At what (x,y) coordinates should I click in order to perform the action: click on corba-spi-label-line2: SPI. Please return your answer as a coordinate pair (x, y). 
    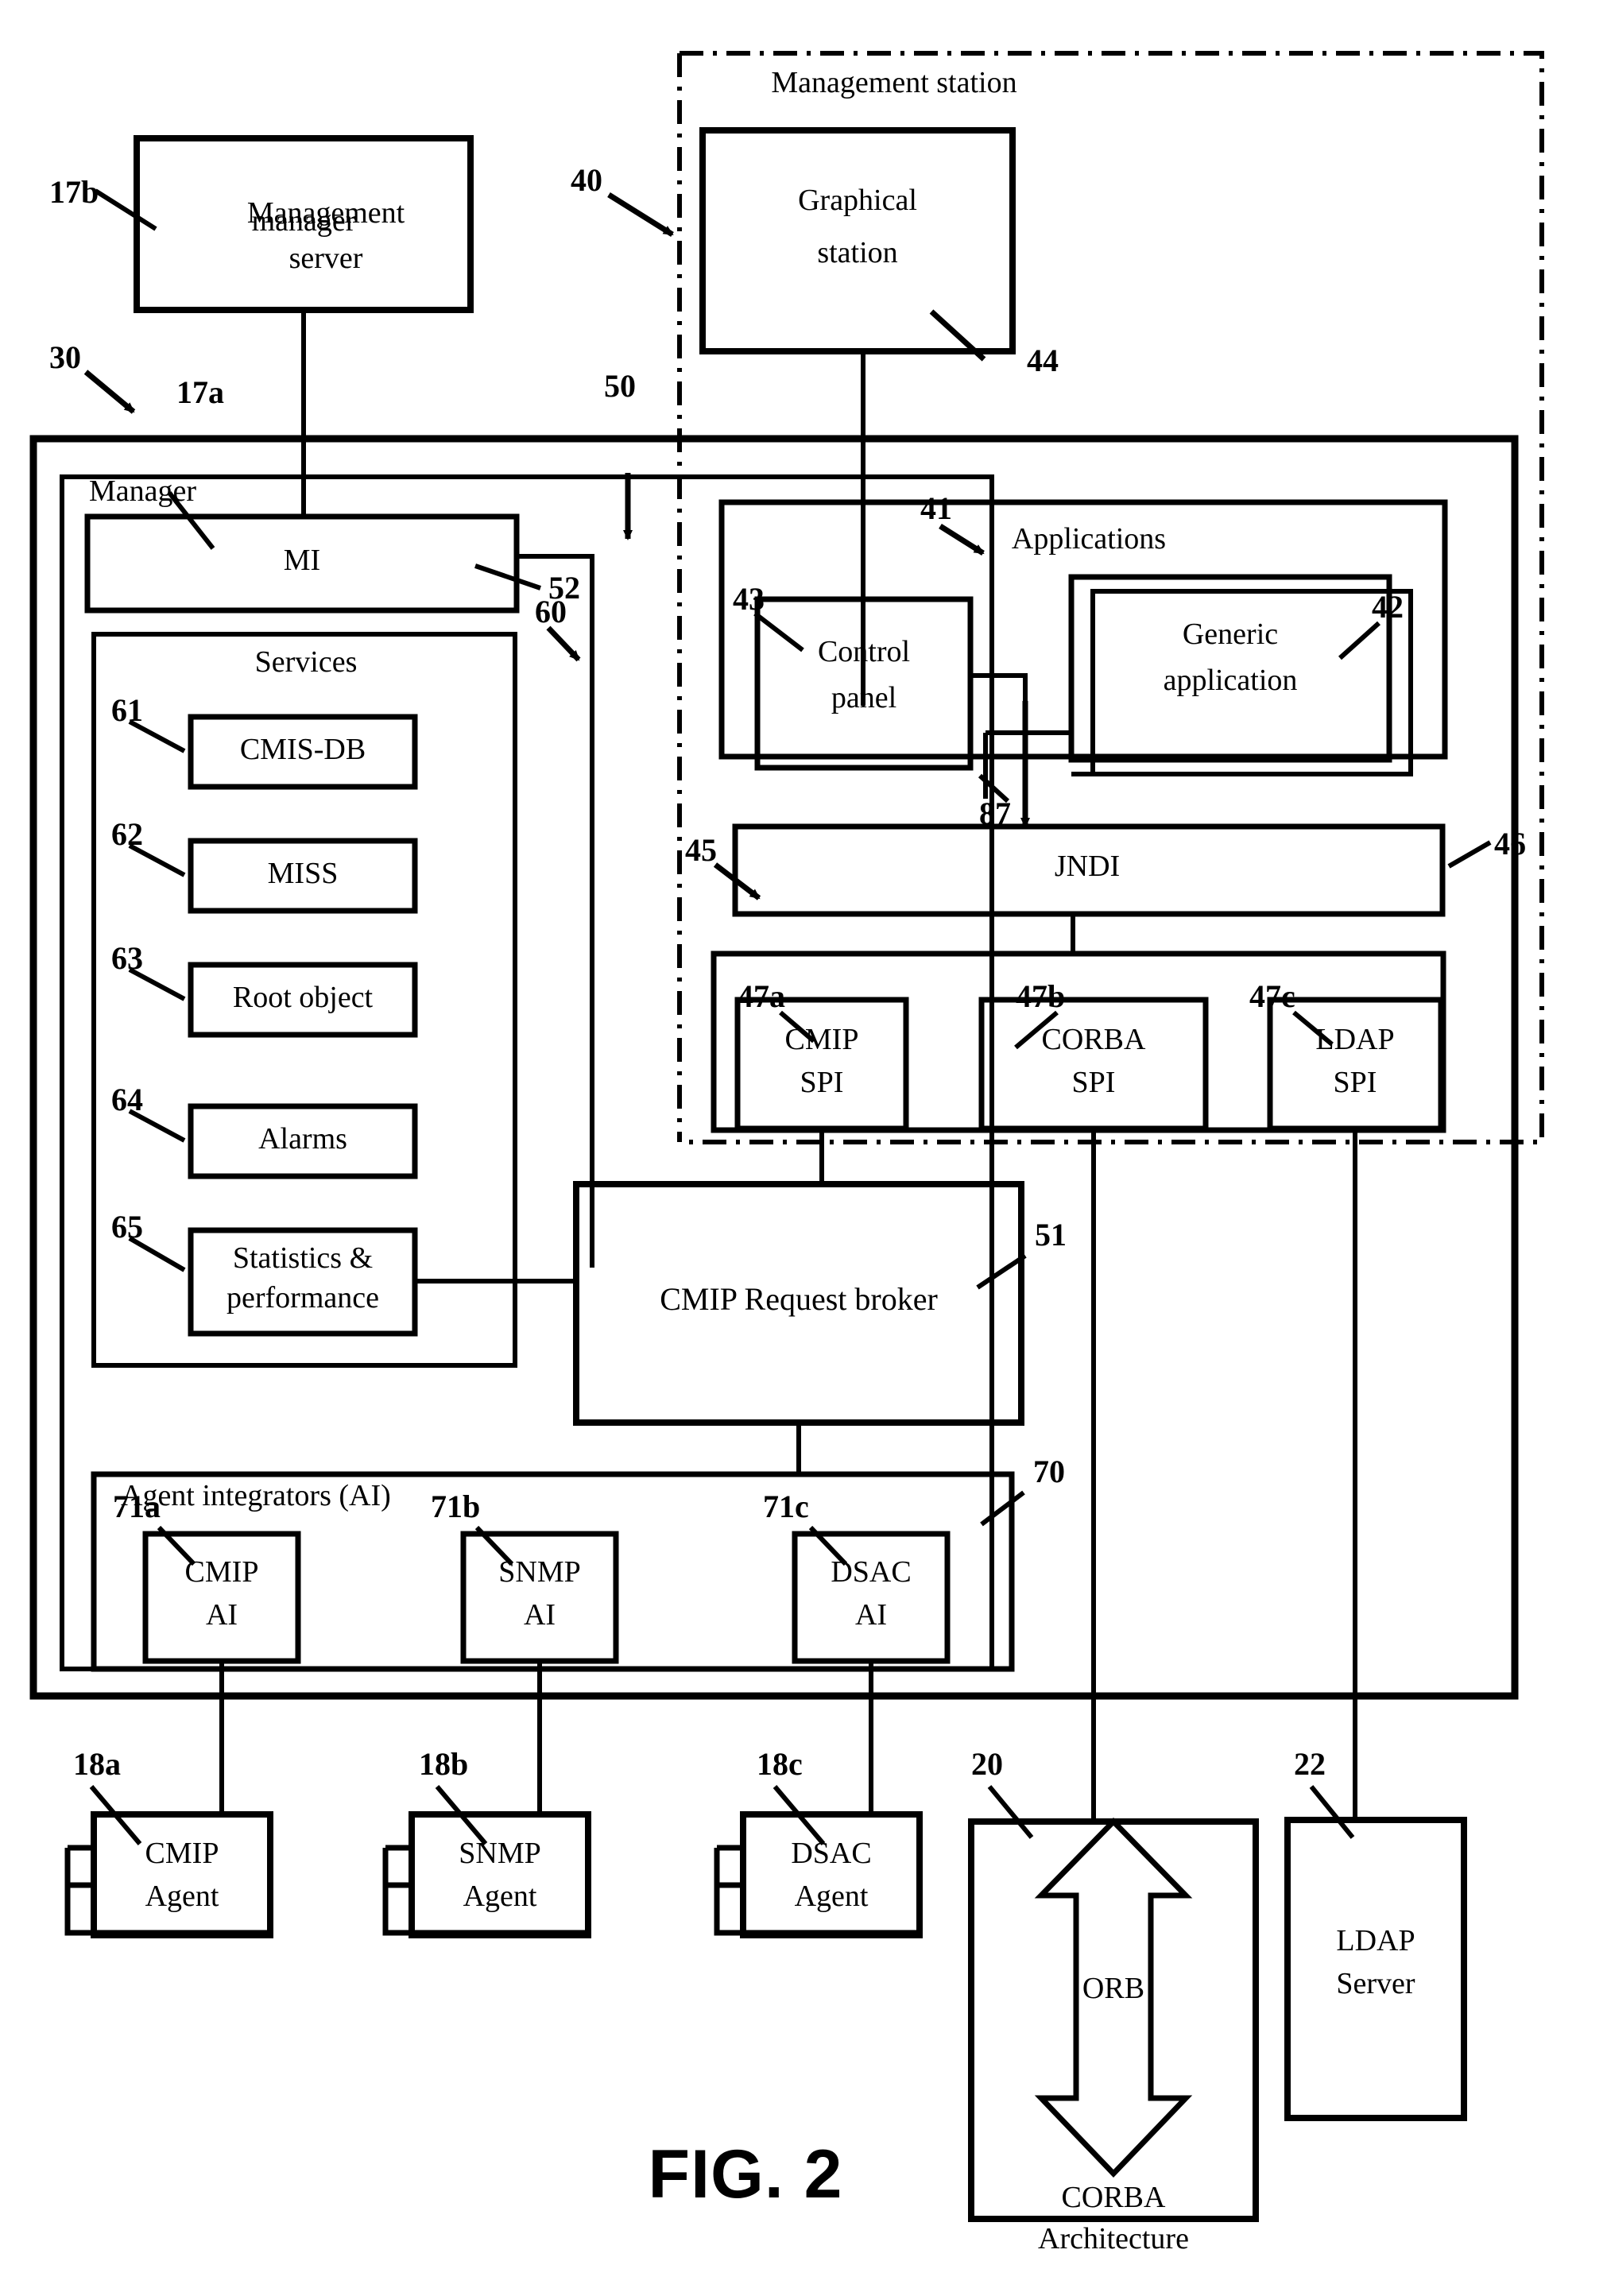
    Looking at the image, I should click on (1093, 1082).